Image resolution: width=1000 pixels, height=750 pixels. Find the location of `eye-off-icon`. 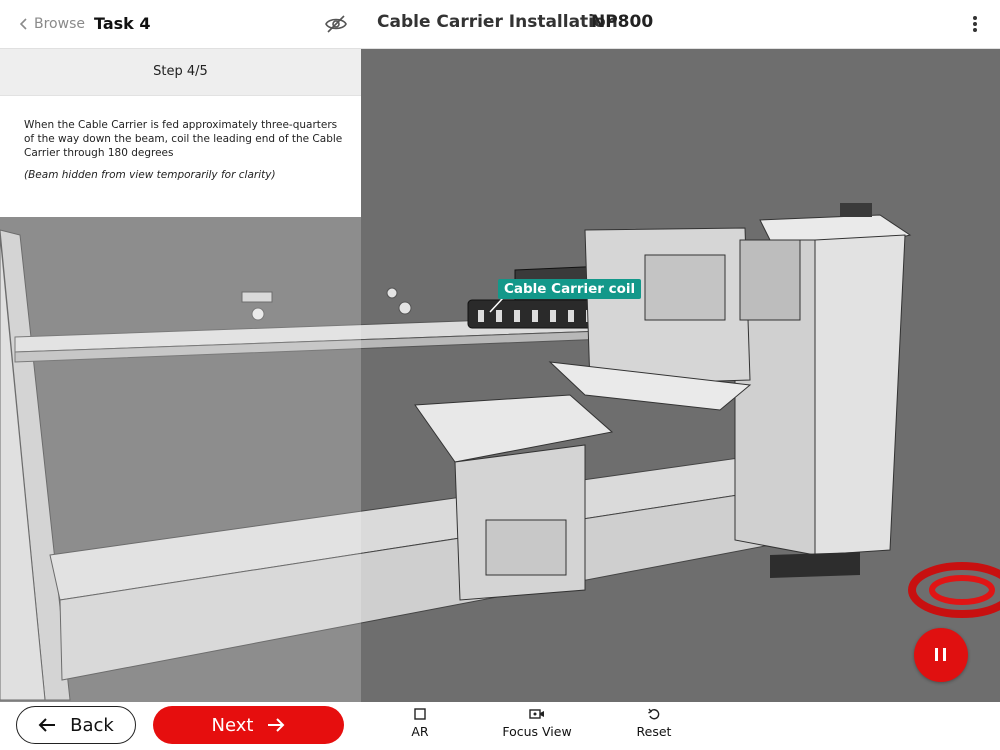

eye-off-icon is located at coordinates (336, 24).